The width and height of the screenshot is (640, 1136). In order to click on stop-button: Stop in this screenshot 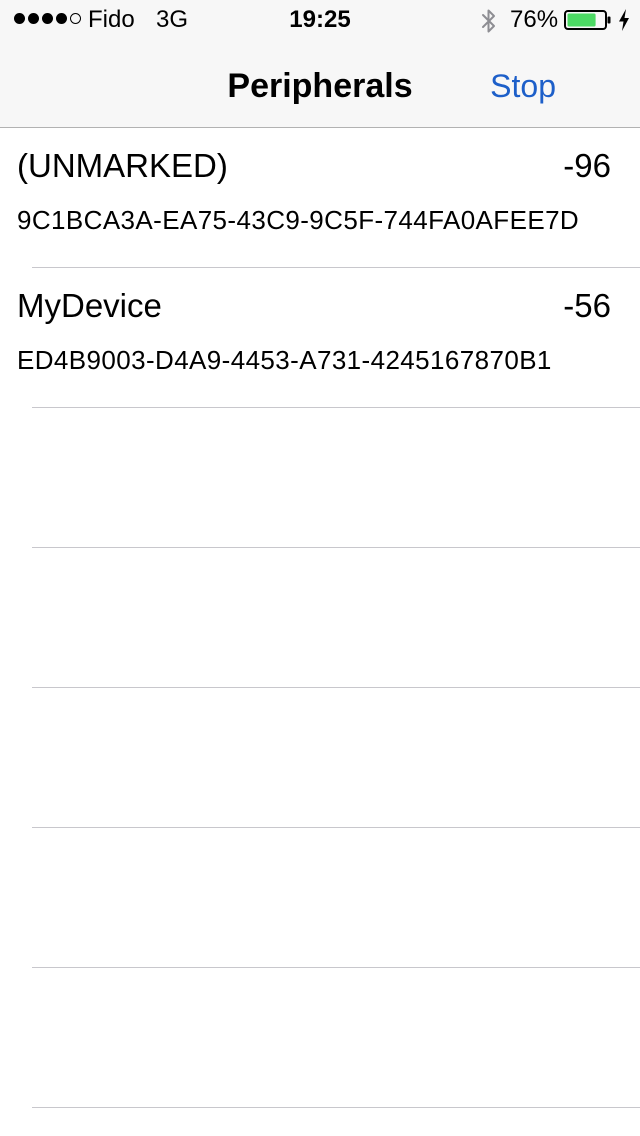, I will do `click(523, 86)`.